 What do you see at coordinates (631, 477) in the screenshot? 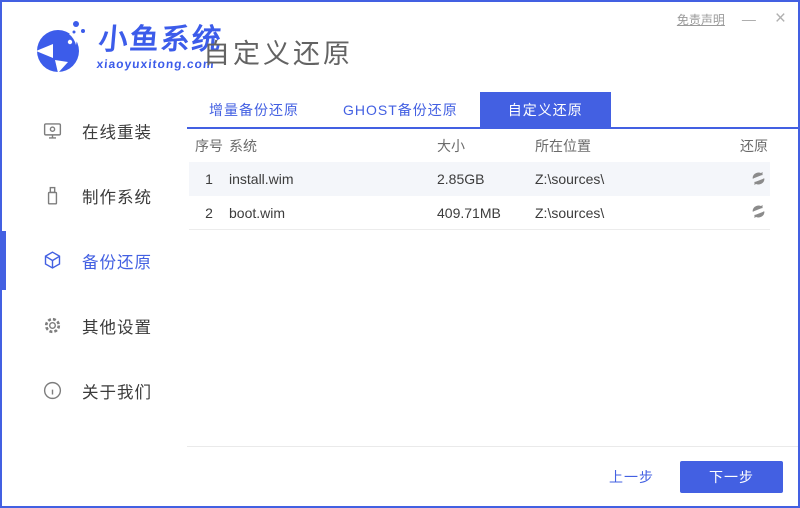
I see `prev-step-button: 上一步` at bounding box center [631, 477].